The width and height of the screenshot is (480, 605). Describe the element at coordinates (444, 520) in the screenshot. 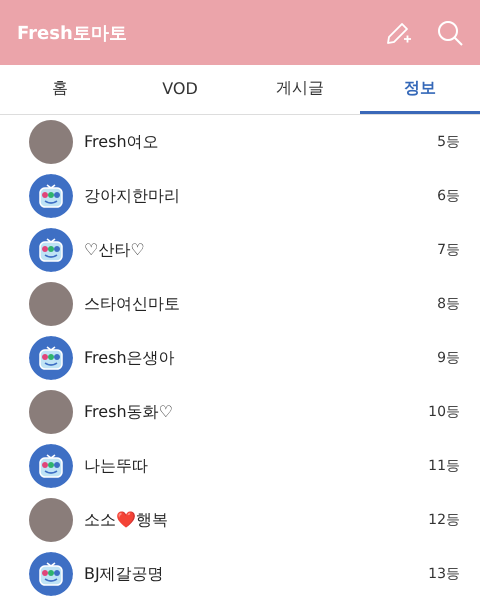

I see `rank-label: 12등` at that location.